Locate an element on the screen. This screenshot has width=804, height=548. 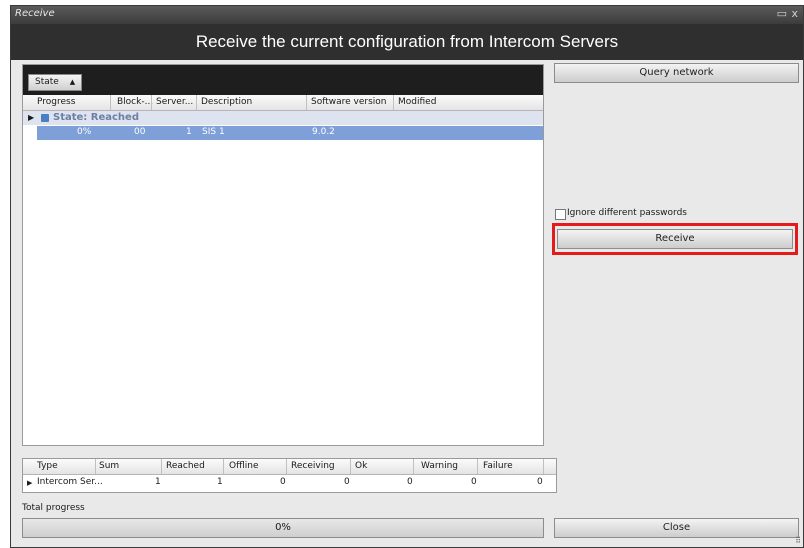
summary-cell-failure: 0 is located at coordinates (540, 482).